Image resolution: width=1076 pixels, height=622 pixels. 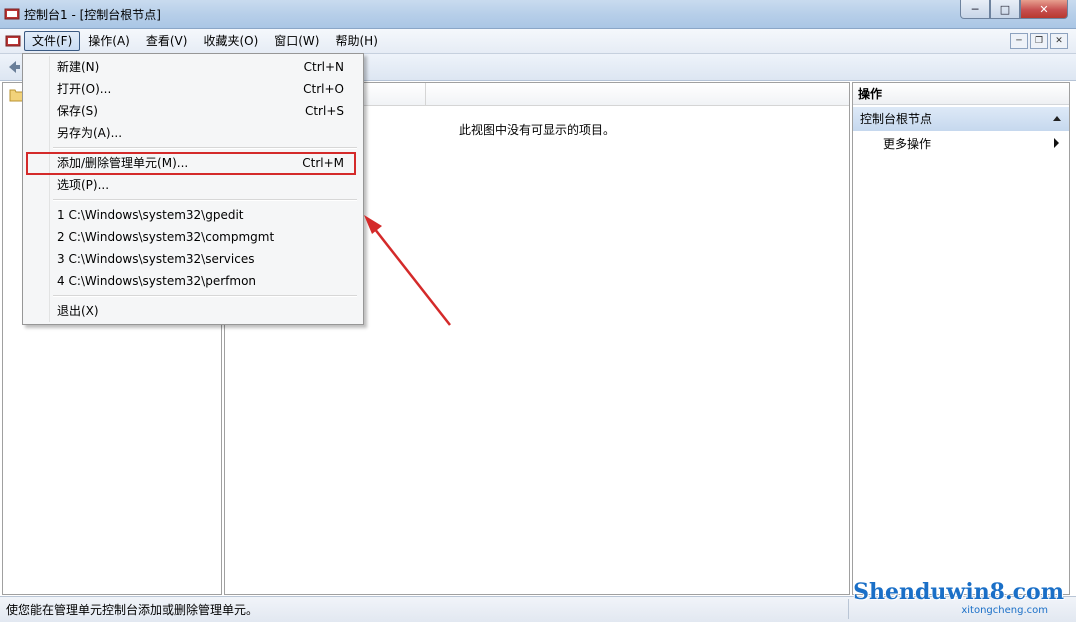 What do you see at coordinates (77, 111) in the screenshot?
I see `menu-item-label: 保存(S)` at bounding box center [77, 111].